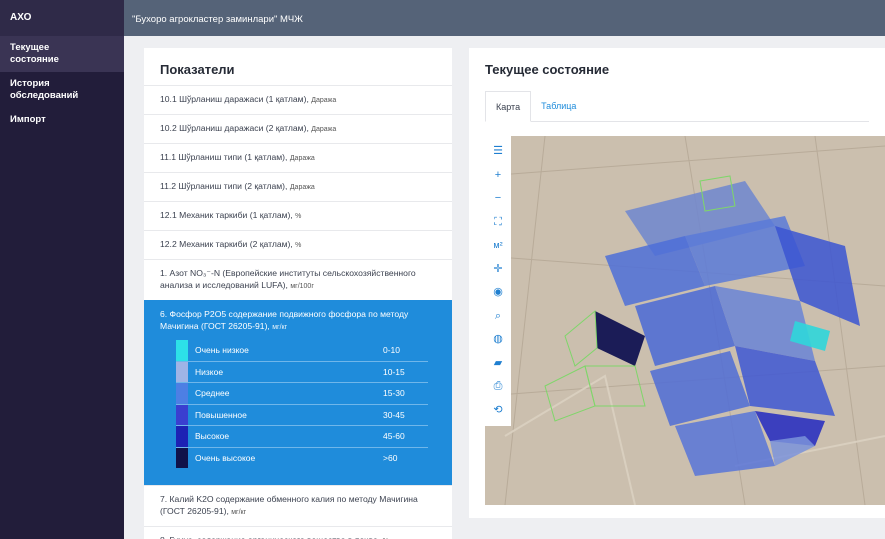  What do you see at coordinates (498, 317) in the screenshot?
I see `search-icon: ⌕` at bounding box center [498, 317].